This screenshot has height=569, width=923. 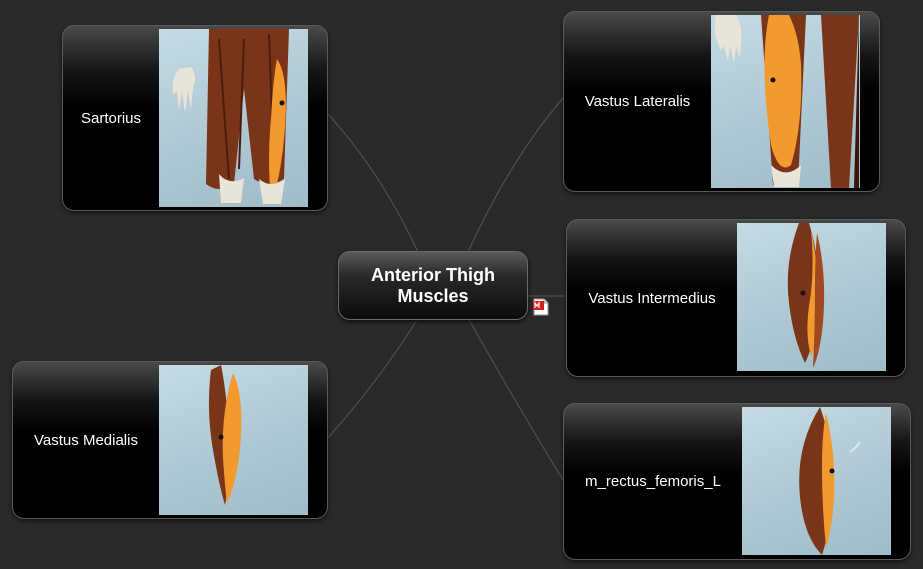 What do you see at coordinates (736, 298) in the screenshot?
I see `node-vastus-intermedius: Vastus Intermedius` at bounding box center [736, 298].